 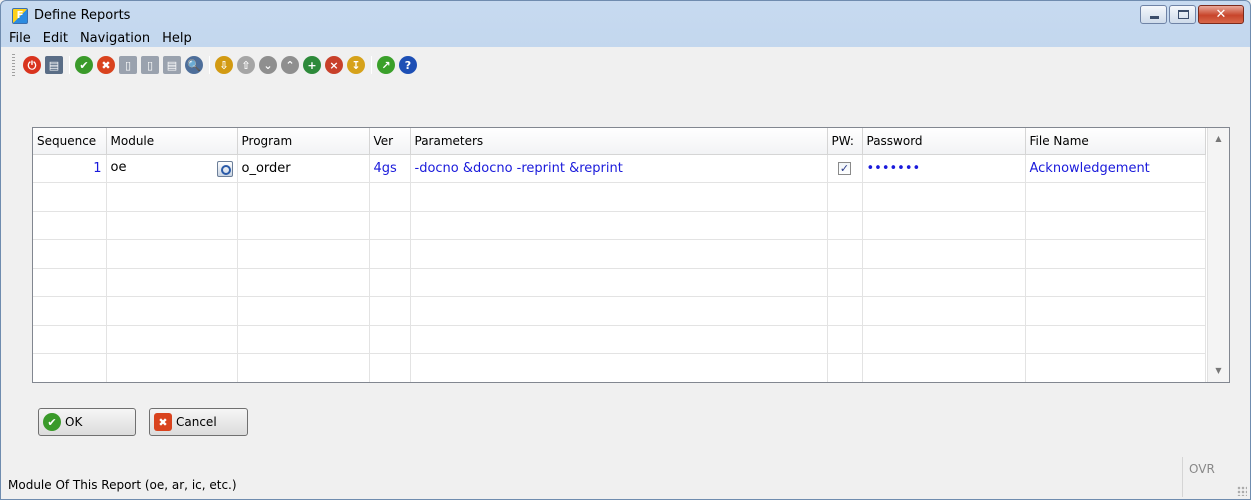 I want to click on col-header-parameters: Parameters, so click(x=619, y=141).